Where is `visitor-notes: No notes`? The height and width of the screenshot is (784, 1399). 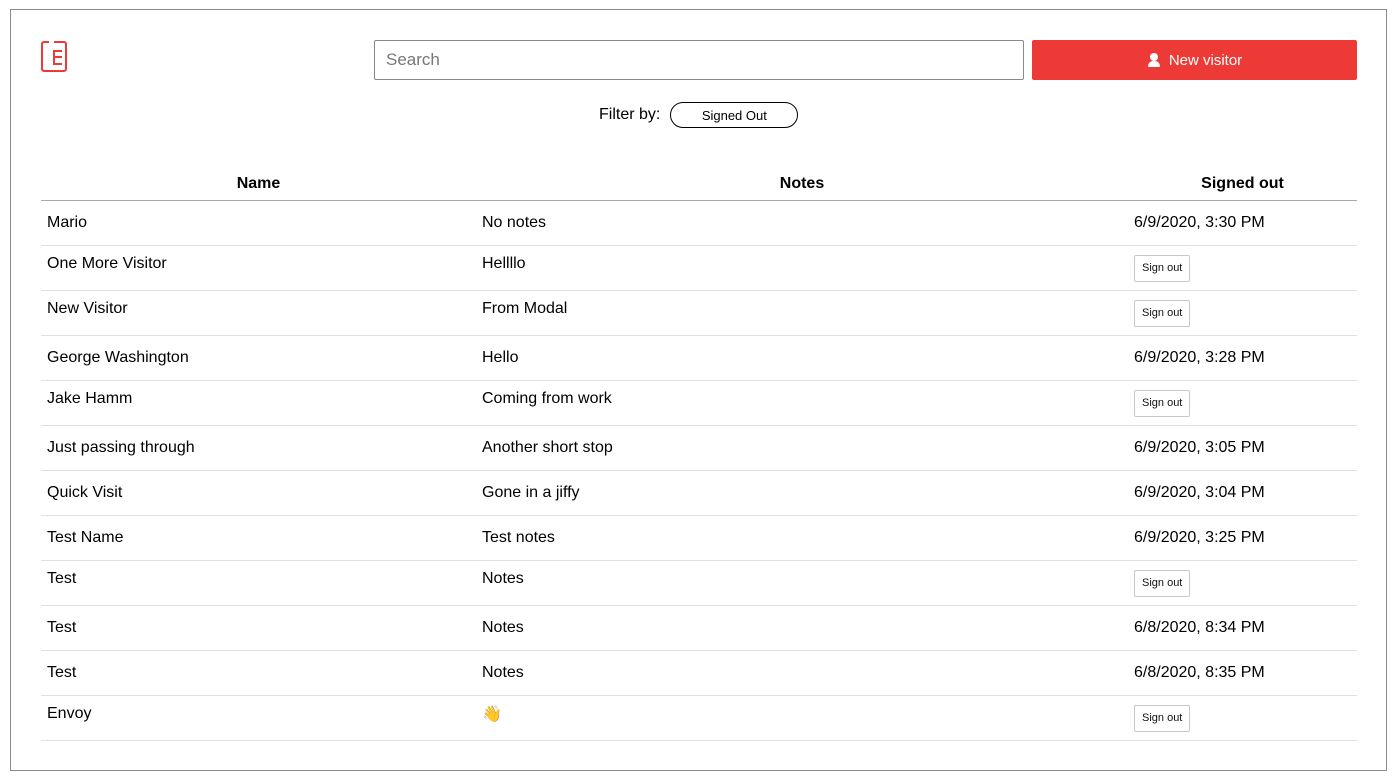 visitor-notes: No notes is located at coordinates (514, 222).